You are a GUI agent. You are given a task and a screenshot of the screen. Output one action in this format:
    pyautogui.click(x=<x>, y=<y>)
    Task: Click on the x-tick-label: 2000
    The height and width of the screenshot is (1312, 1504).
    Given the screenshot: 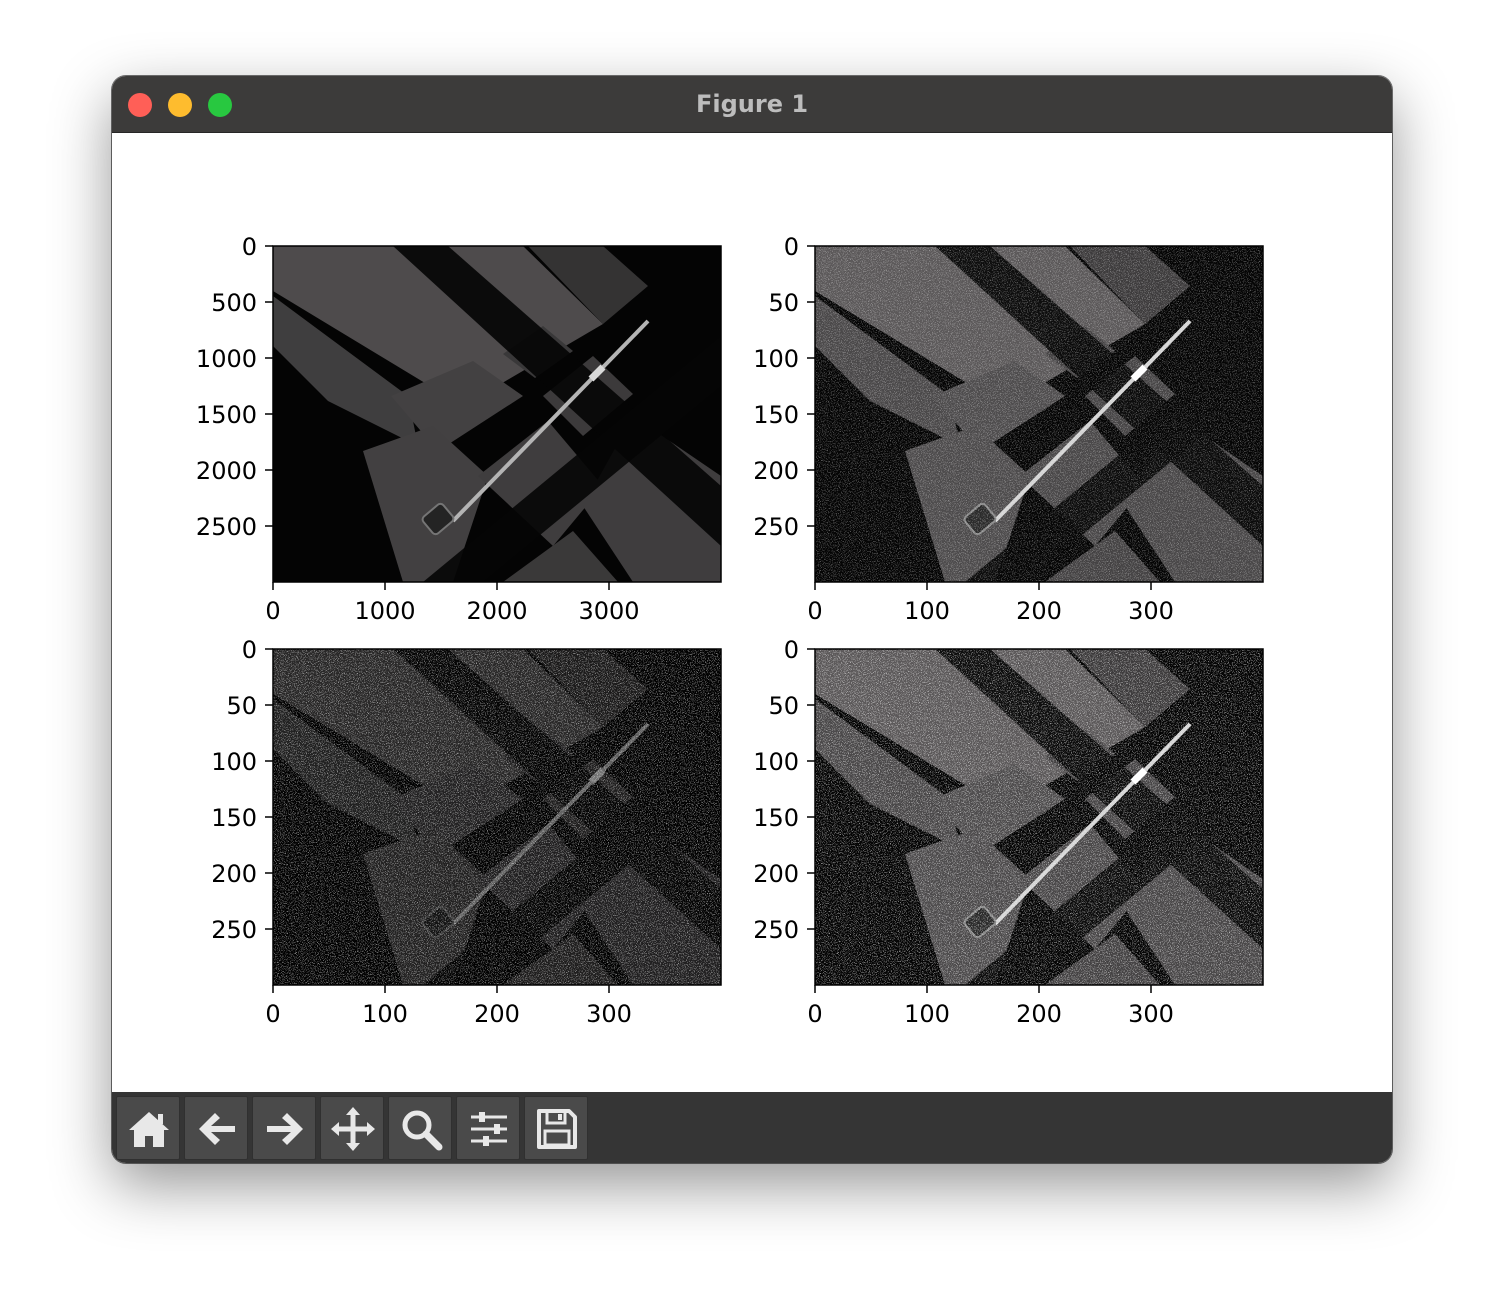 What is the action you would take?
    pyautogui.click(x=496, y=611)
    